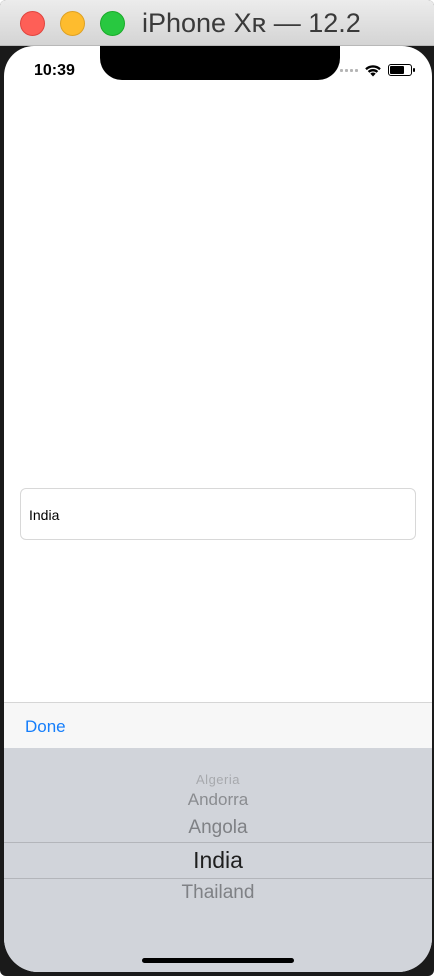 Image resolution: width=434 pixels, height=976 pixels. I want to click on picker-option: Andorra, so click(218, 800).